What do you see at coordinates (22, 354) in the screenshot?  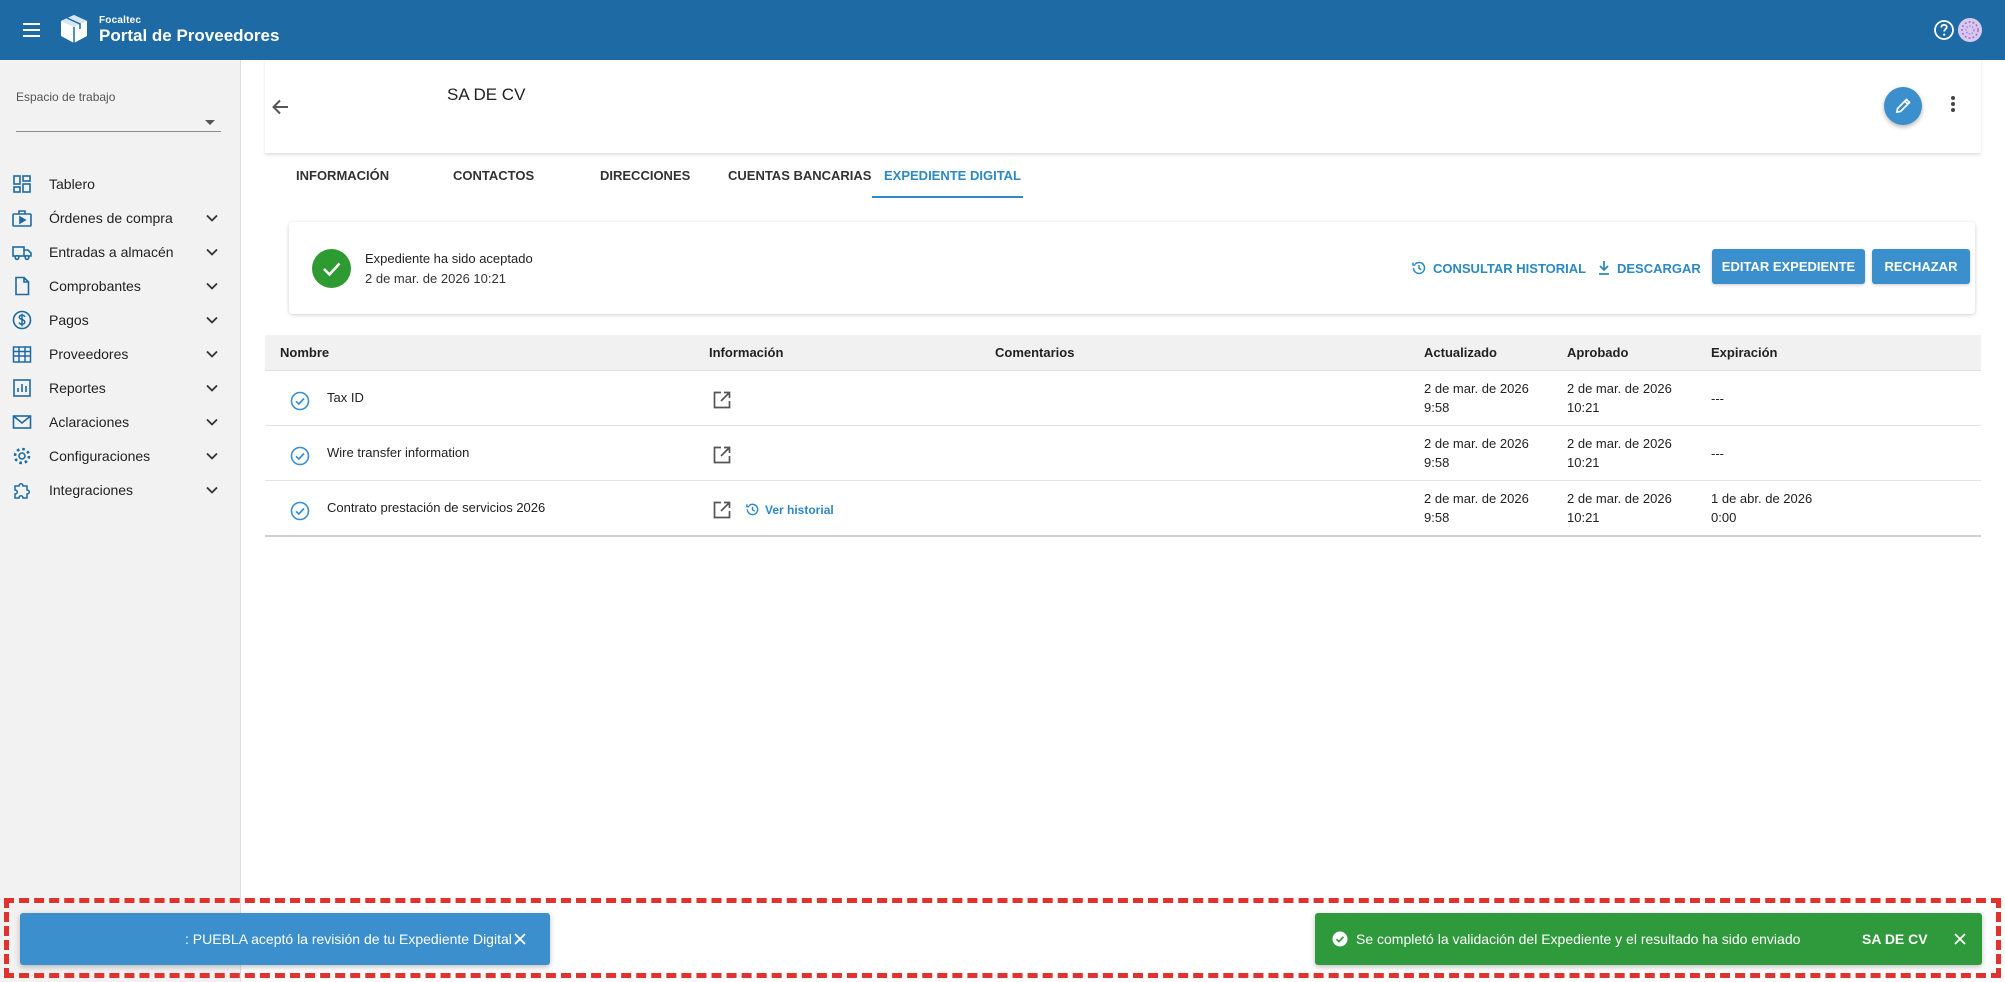 I see `building-icon` at bounding box center [22, 354].